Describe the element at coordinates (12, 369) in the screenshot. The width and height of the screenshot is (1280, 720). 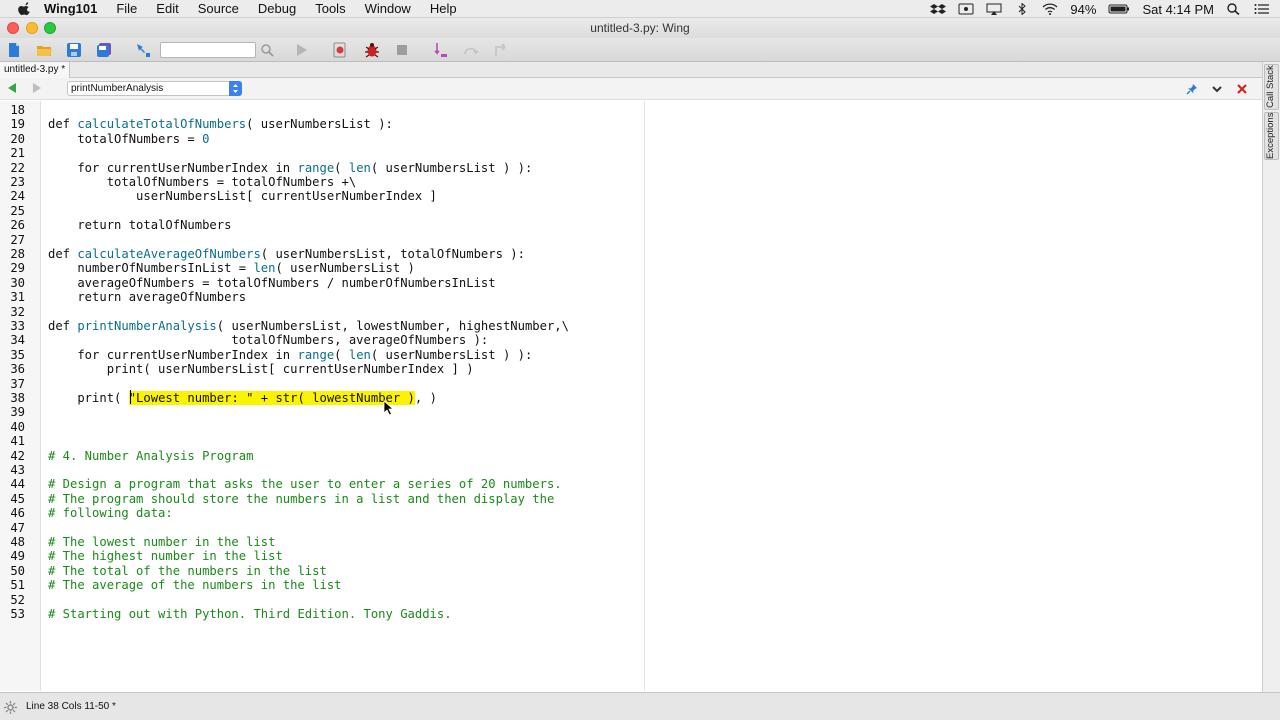
I see `line-number: 36` at that location.